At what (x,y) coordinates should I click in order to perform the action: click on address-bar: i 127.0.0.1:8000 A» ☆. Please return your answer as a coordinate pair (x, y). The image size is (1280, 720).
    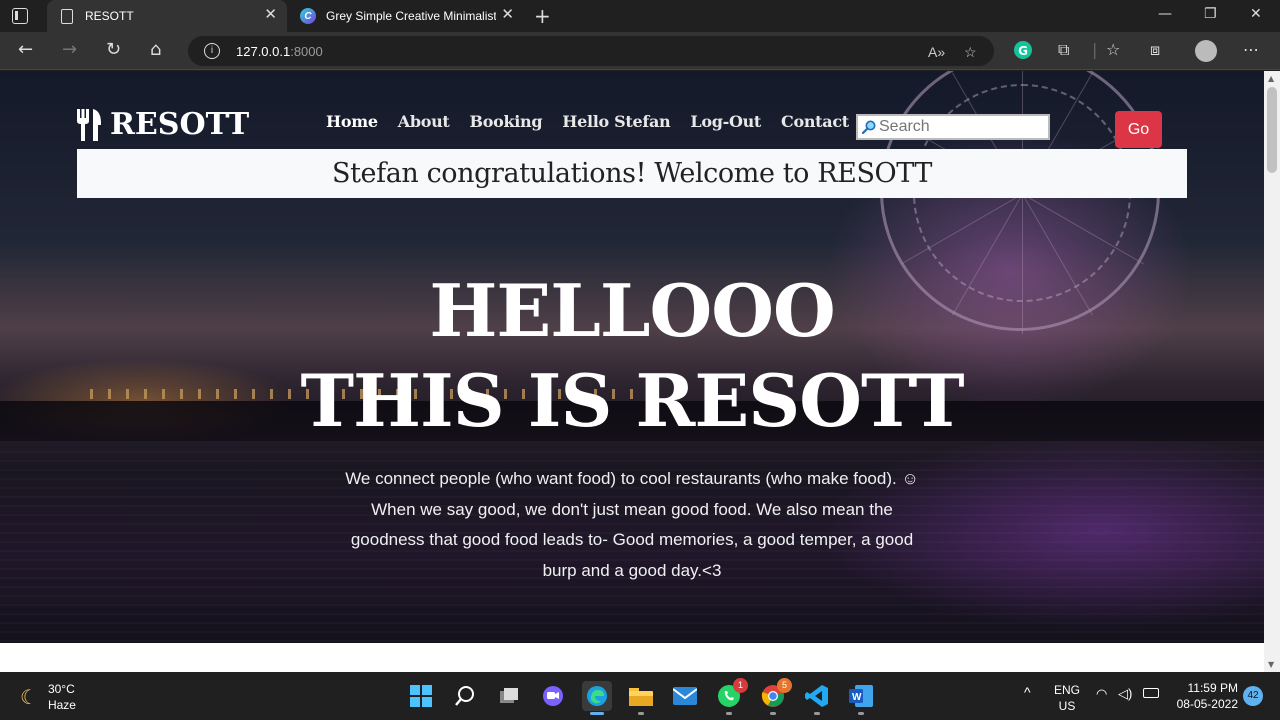
    Looking at the image, I should click on (591, 51).